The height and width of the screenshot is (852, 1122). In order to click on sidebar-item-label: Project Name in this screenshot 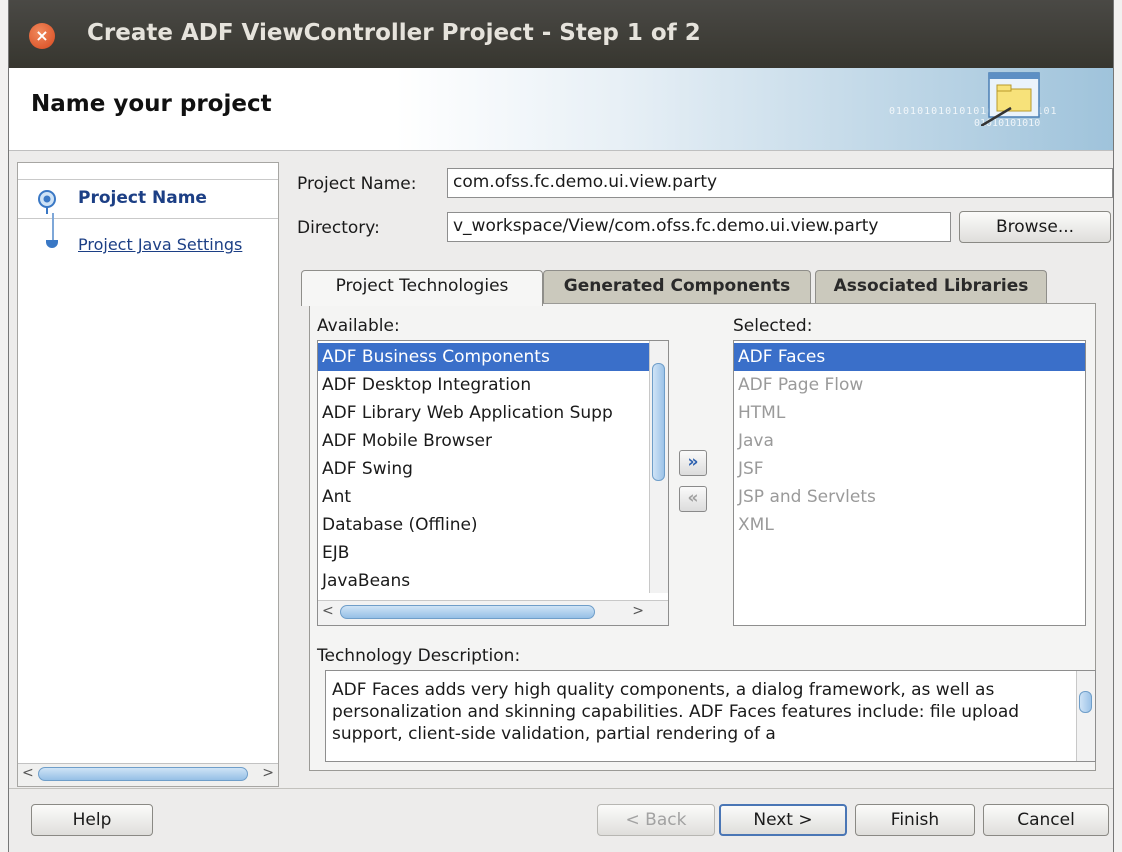, I will do `click(142, 198)`.